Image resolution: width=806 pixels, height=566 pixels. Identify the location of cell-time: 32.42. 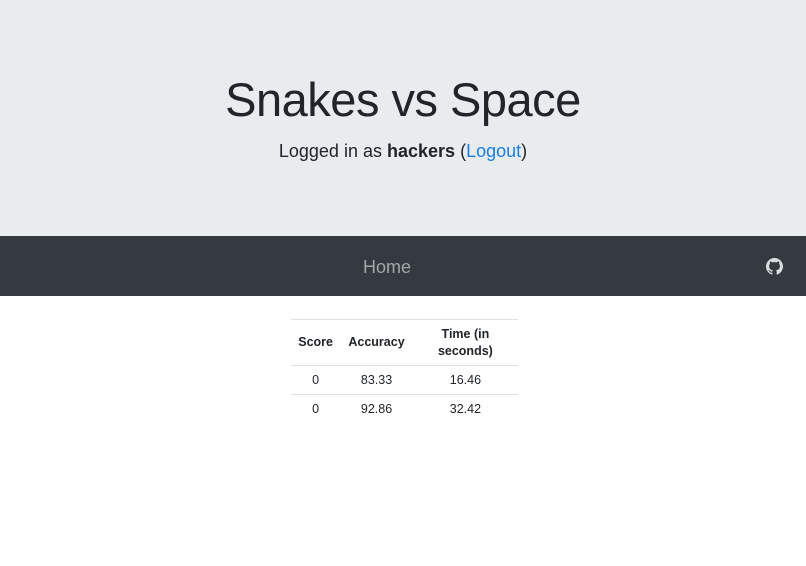
(465, 408).